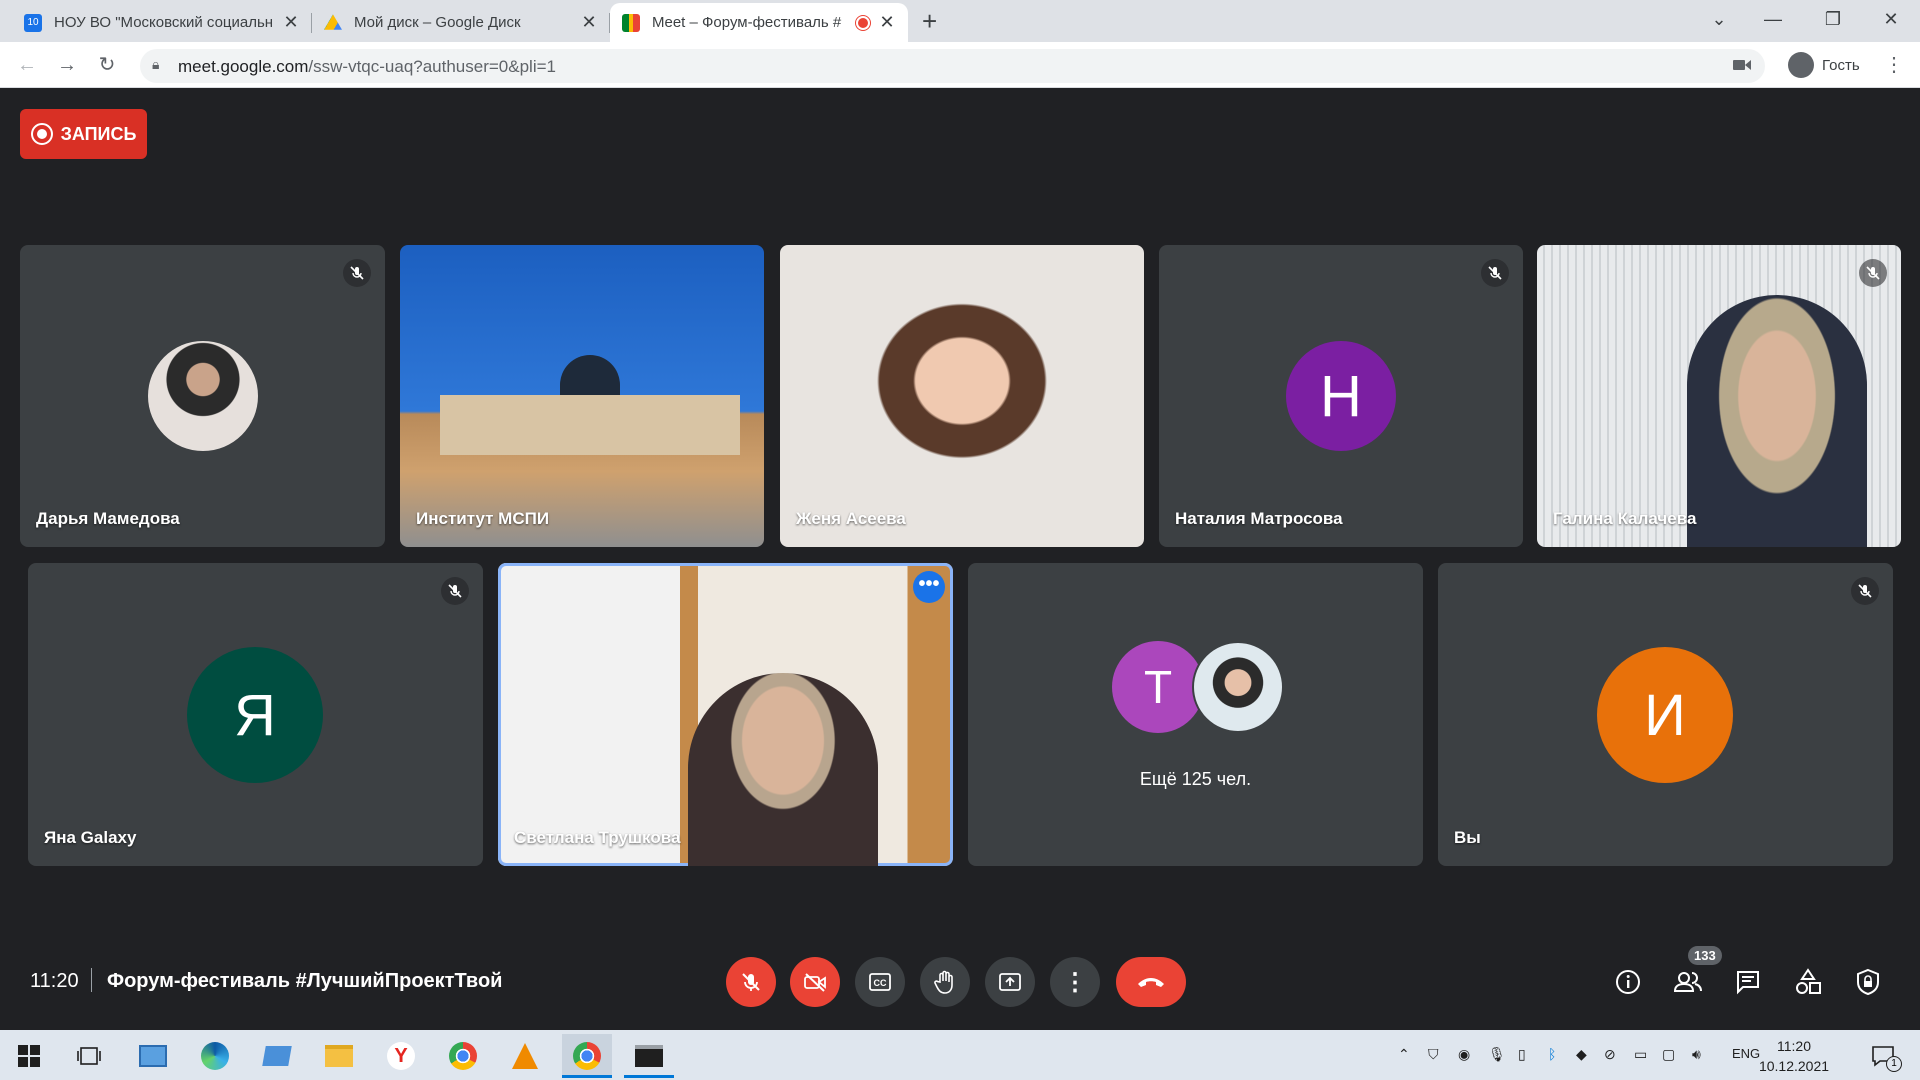  What do you see at coordinates (27, 65) in the screenshot?
I see `back-button: ←` at bounding box center [27, 65].